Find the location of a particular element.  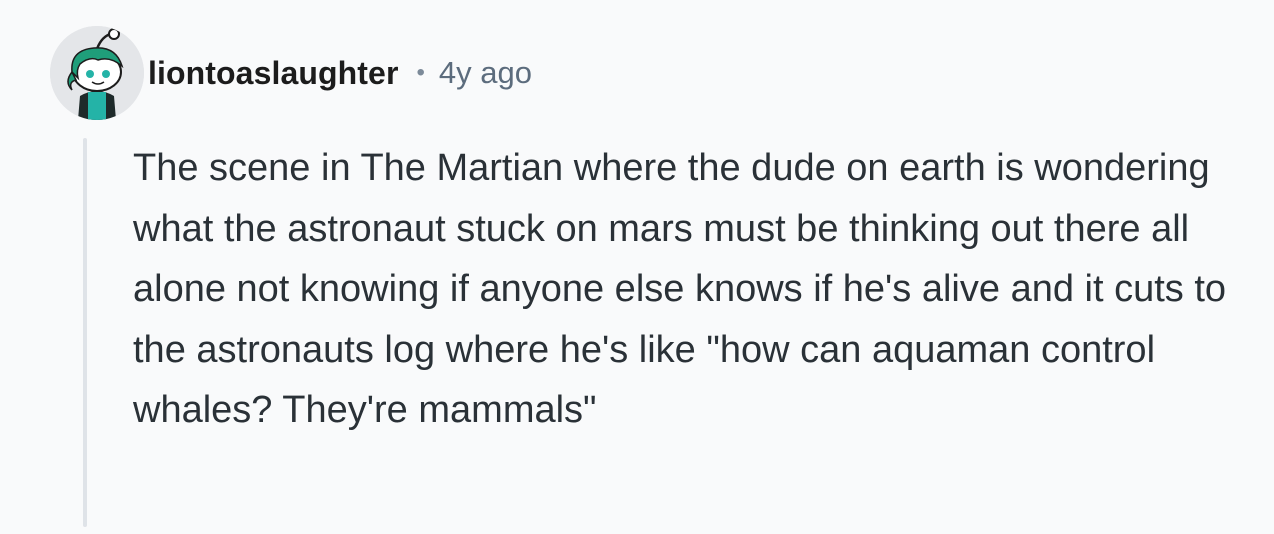

thread-line is located at coordinates (85, 332).